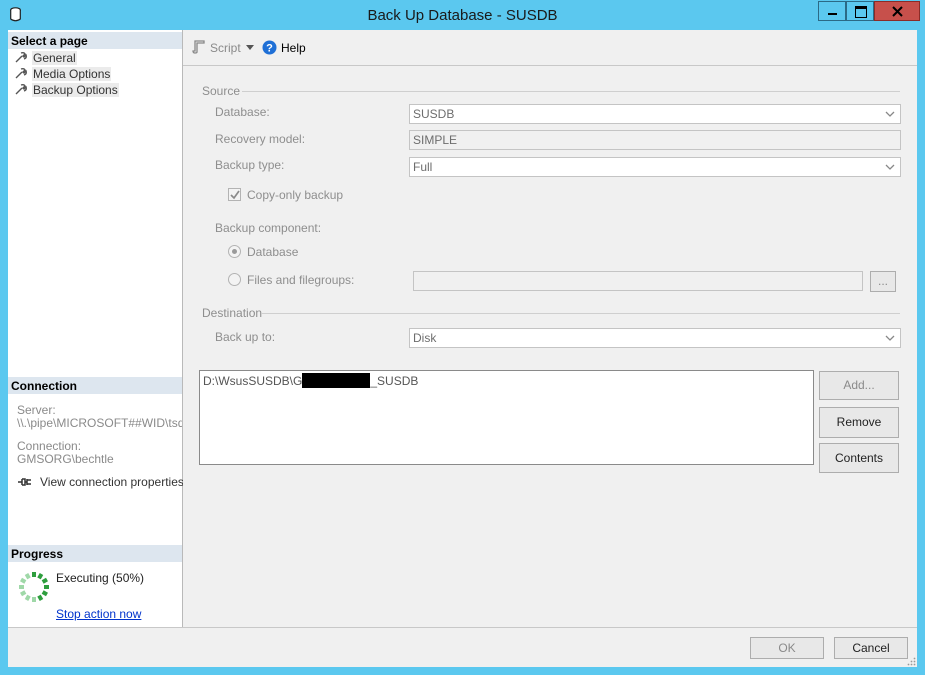  I want to click on copy-only-checkbox, so click(234, 194).